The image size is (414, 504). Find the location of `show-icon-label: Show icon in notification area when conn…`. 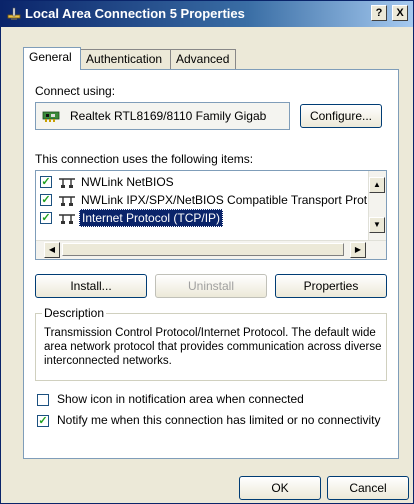

show-icon-label: Show icon in notification area when conn… is located at coordinates (180, 399).